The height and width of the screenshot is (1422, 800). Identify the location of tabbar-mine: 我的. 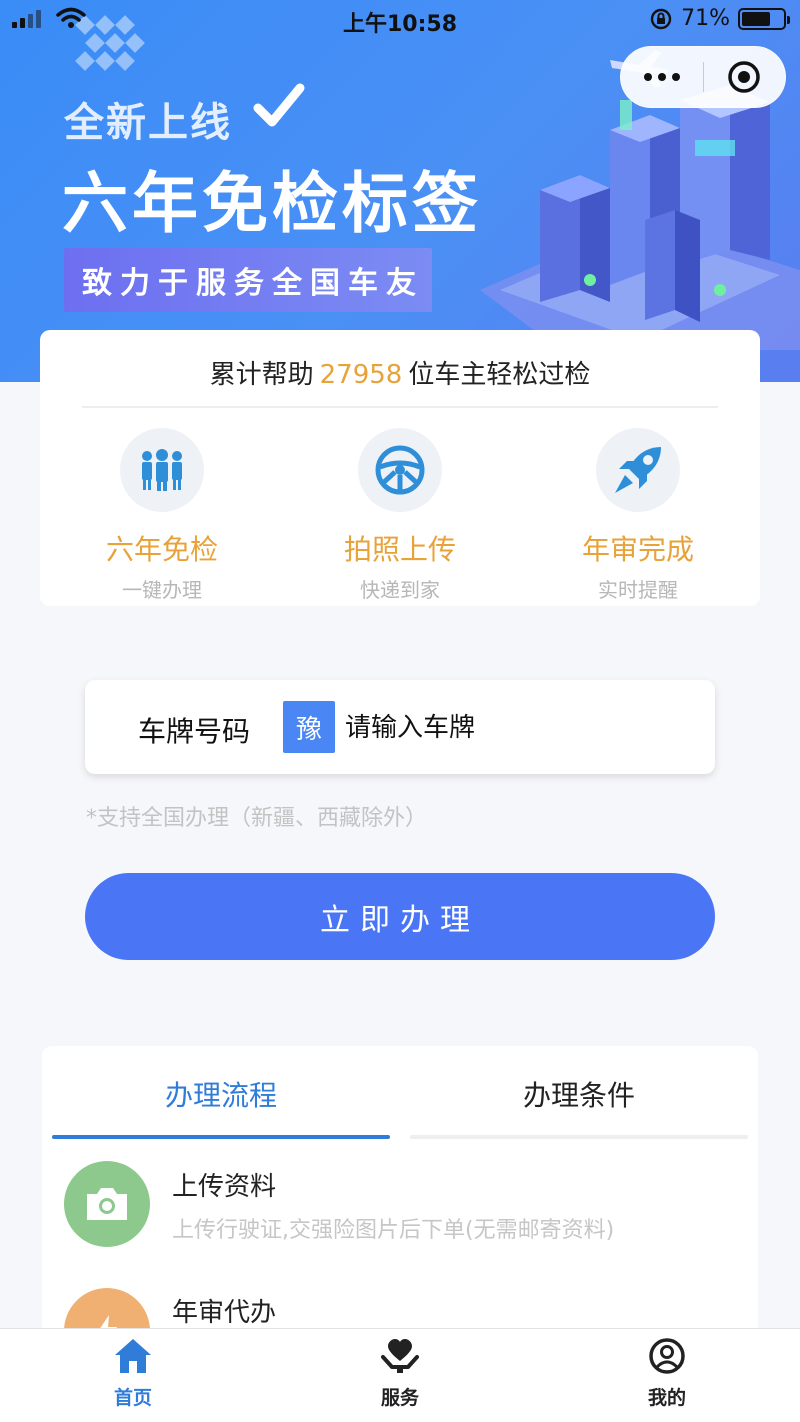
(667, 1373).